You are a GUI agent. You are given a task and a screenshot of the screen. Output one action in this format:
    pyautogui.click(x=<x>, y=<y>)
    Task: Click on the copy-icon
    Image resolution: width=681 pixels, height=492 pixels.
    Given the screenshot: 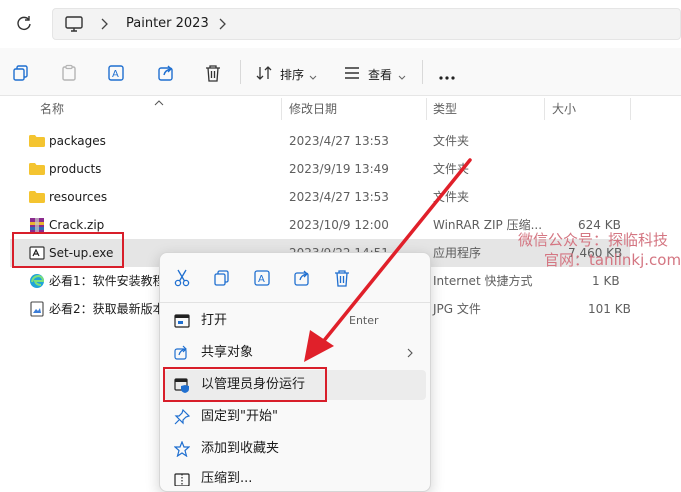 What is the action you would take?
    pyautogui.click(x=222, y=278)
    